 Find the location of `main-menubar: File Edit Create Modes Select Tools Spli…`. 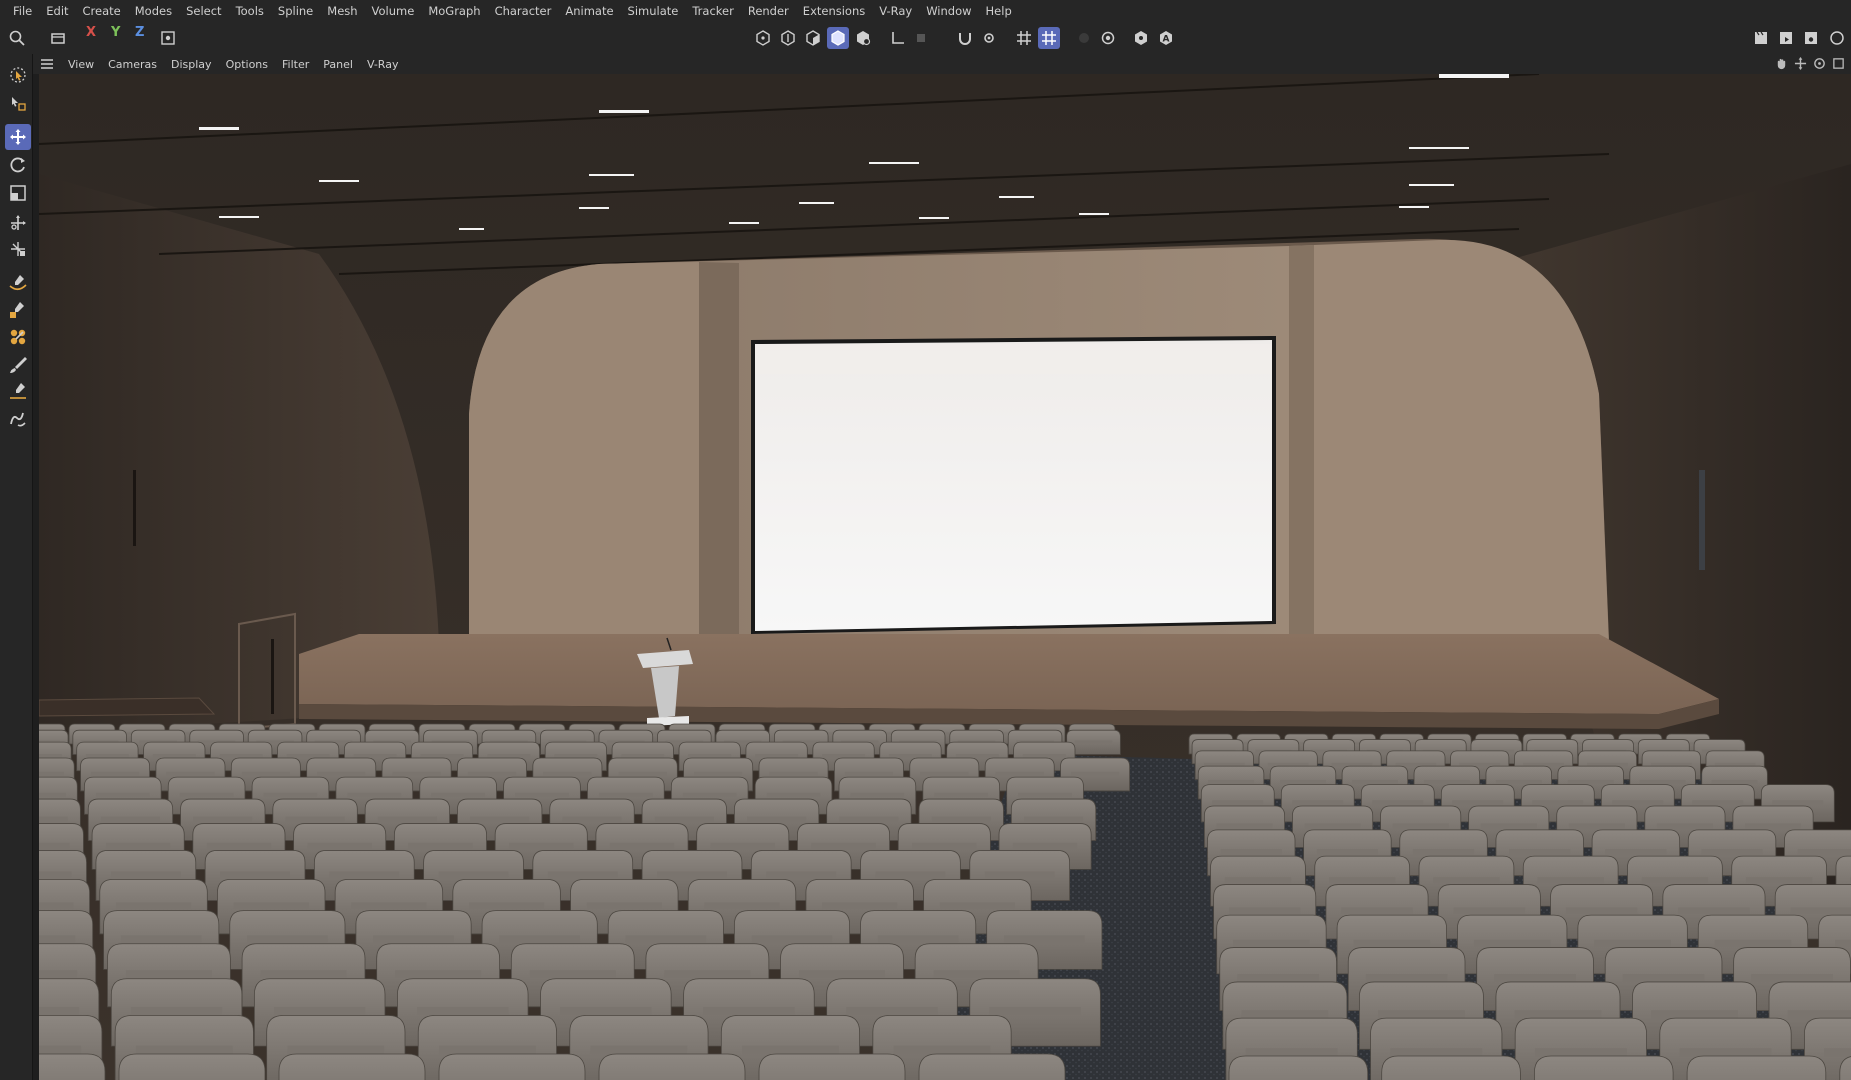

main-menubar: File Edit Create Modes Select Tools Spli… is located at coordinates (925, 11).